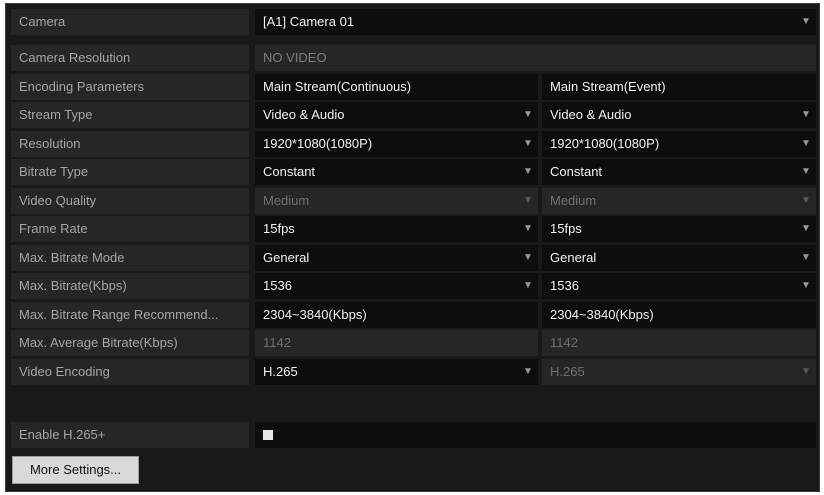  I want to click on encoding-parameters-label: Encoding Parameters, so click(130, 87).